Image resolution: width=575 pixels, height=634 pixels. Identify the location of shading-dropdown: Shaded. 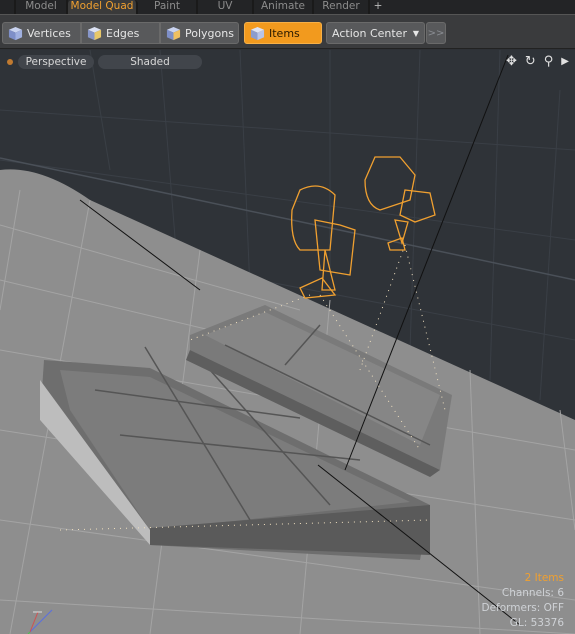
(150, 62).